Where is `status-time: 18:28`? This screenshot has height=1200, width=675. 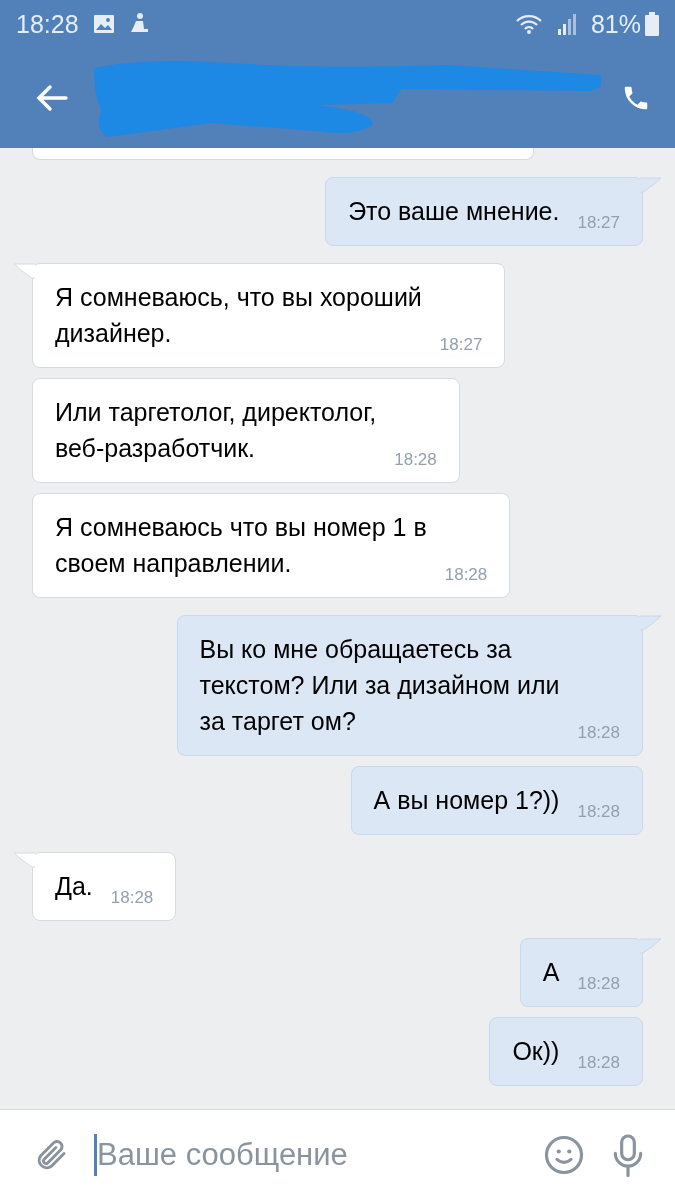 status-time: 18:28 is located at coordinates (47, 24).